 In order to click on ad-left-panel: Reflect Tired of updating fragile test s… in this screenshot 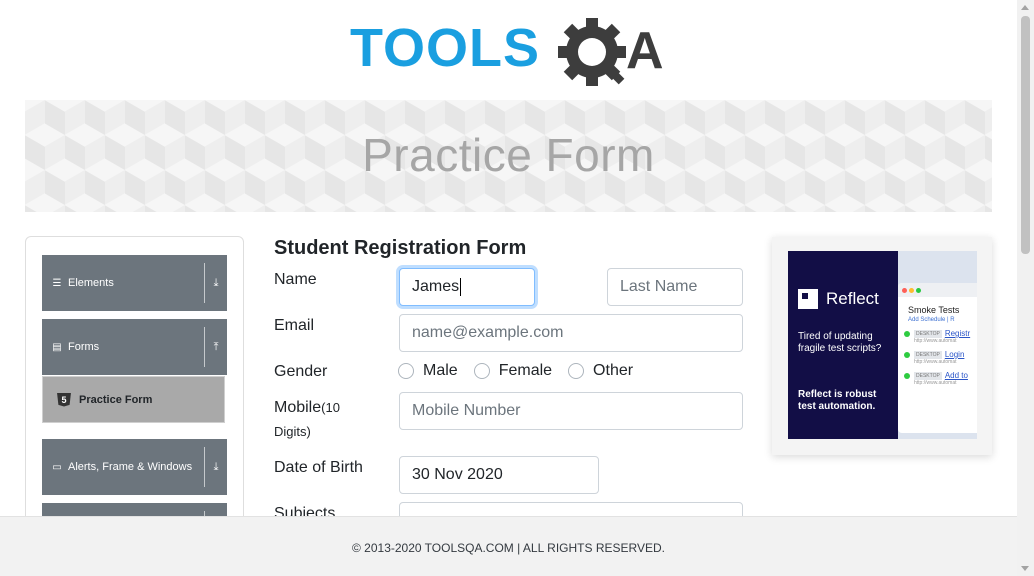, I will do `click(843, 345)`.